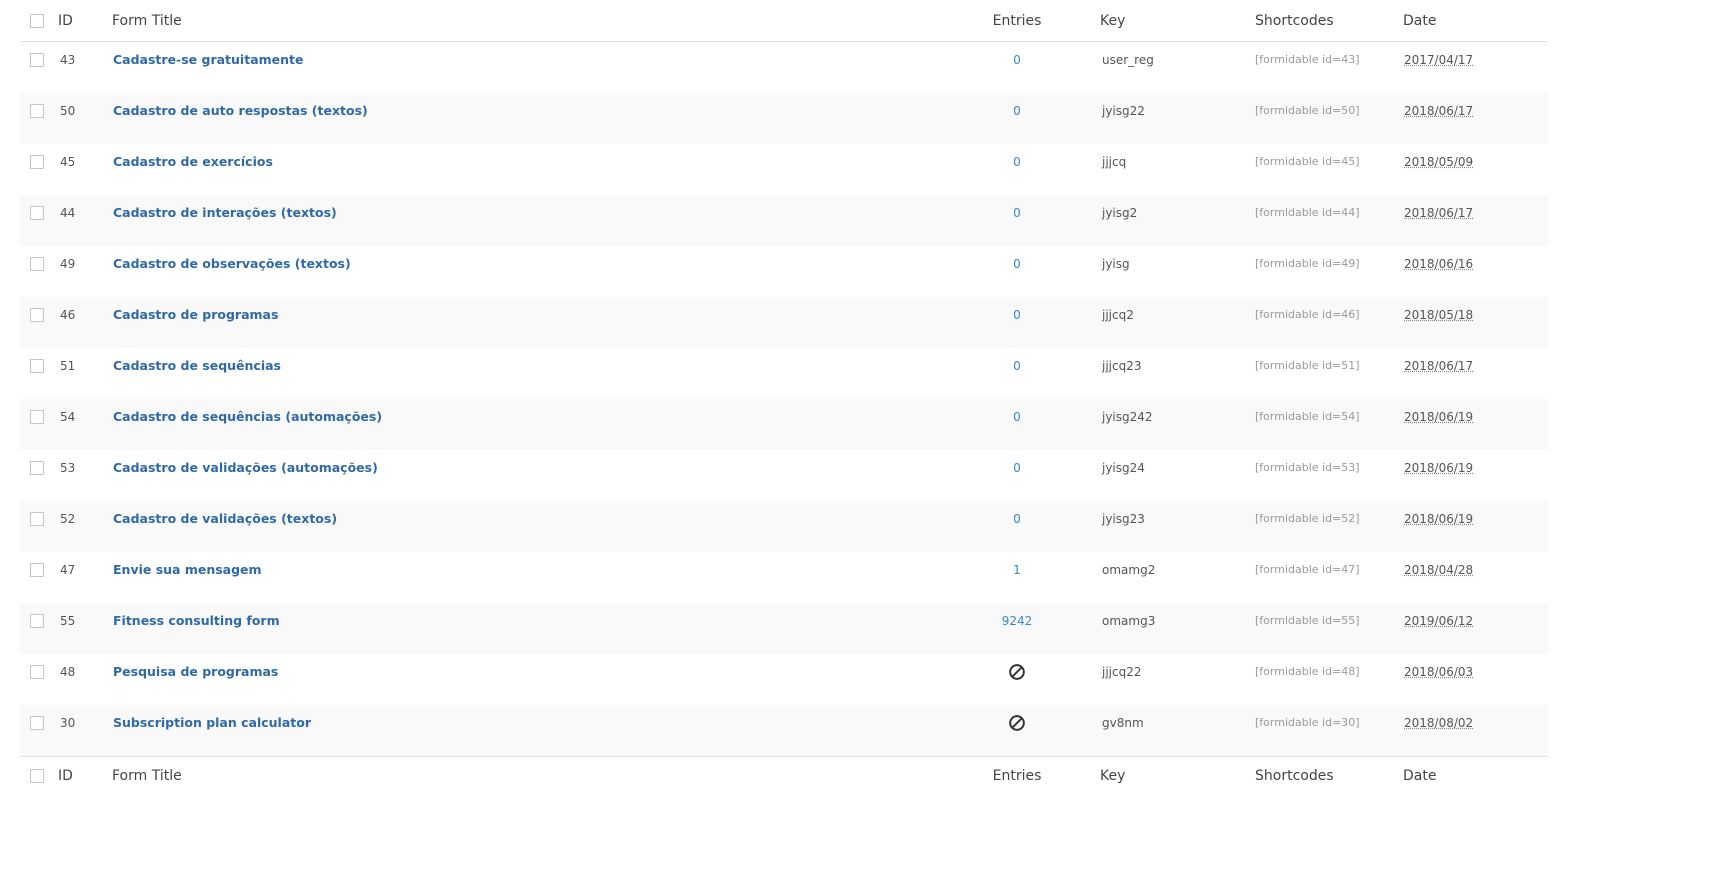 The height and width of the screenshot is (882, 1717). What do you see at coordinates (1439, 569) in the screenshot?
I see `form-date: 2018/04/28` at bounding box center [1439, 569].